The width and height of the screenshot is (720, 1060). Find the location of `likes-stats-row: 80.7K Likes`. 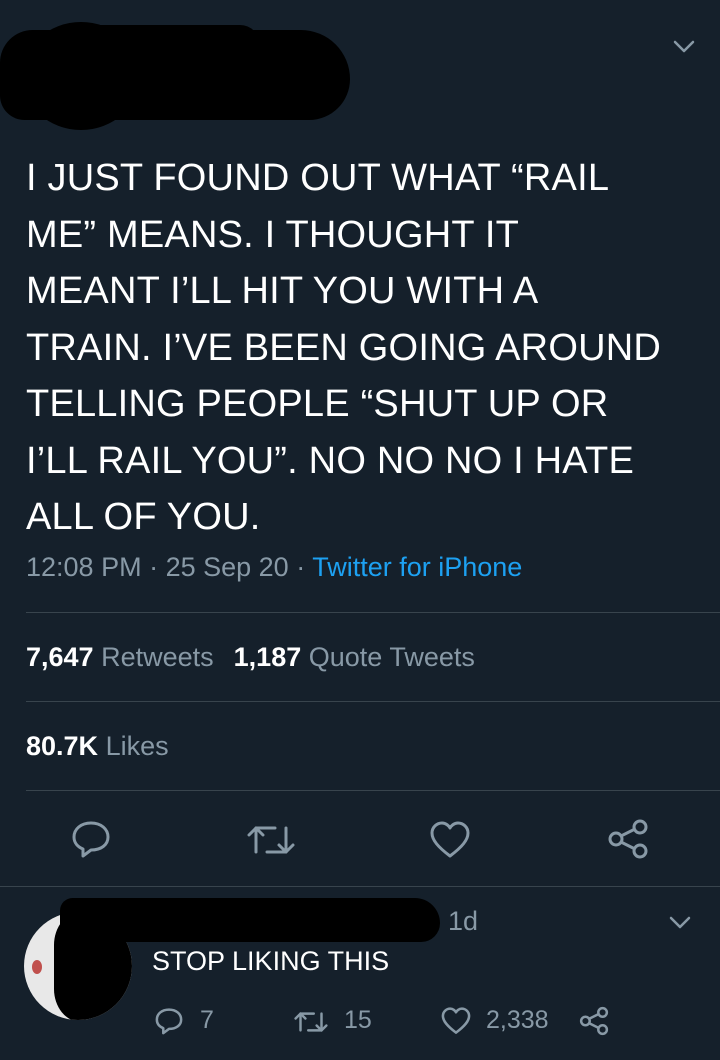

likes-stats-row: 80.7K Likes is located at coordinates (97, 746).